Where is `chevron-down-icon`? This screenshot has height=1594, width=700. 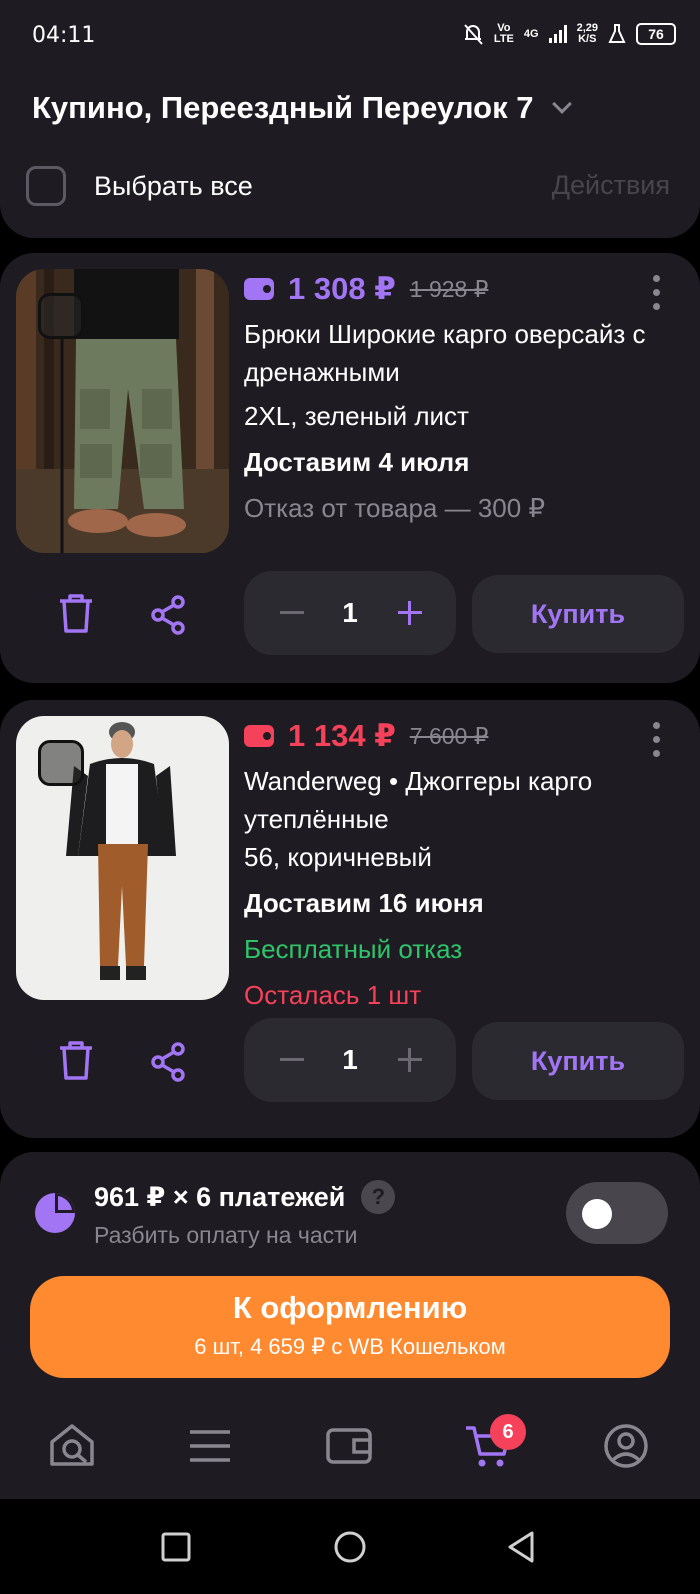 chevron-down-icon is located at coordinates (562, 104).